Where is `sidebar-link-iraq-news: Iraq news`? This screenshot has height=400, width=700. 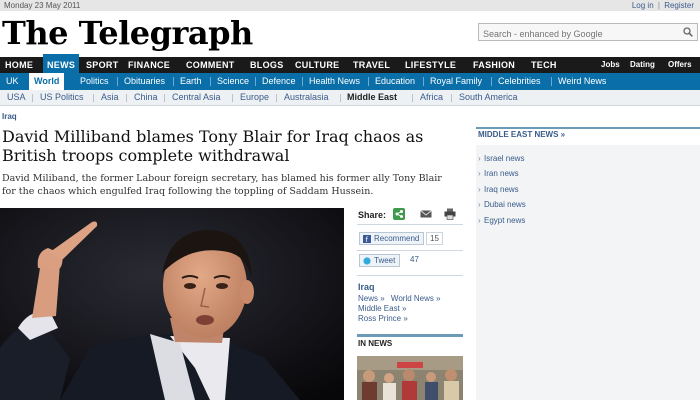 sidebar-link-iraq-news: Iraq news is located at coordinates (498, 189).